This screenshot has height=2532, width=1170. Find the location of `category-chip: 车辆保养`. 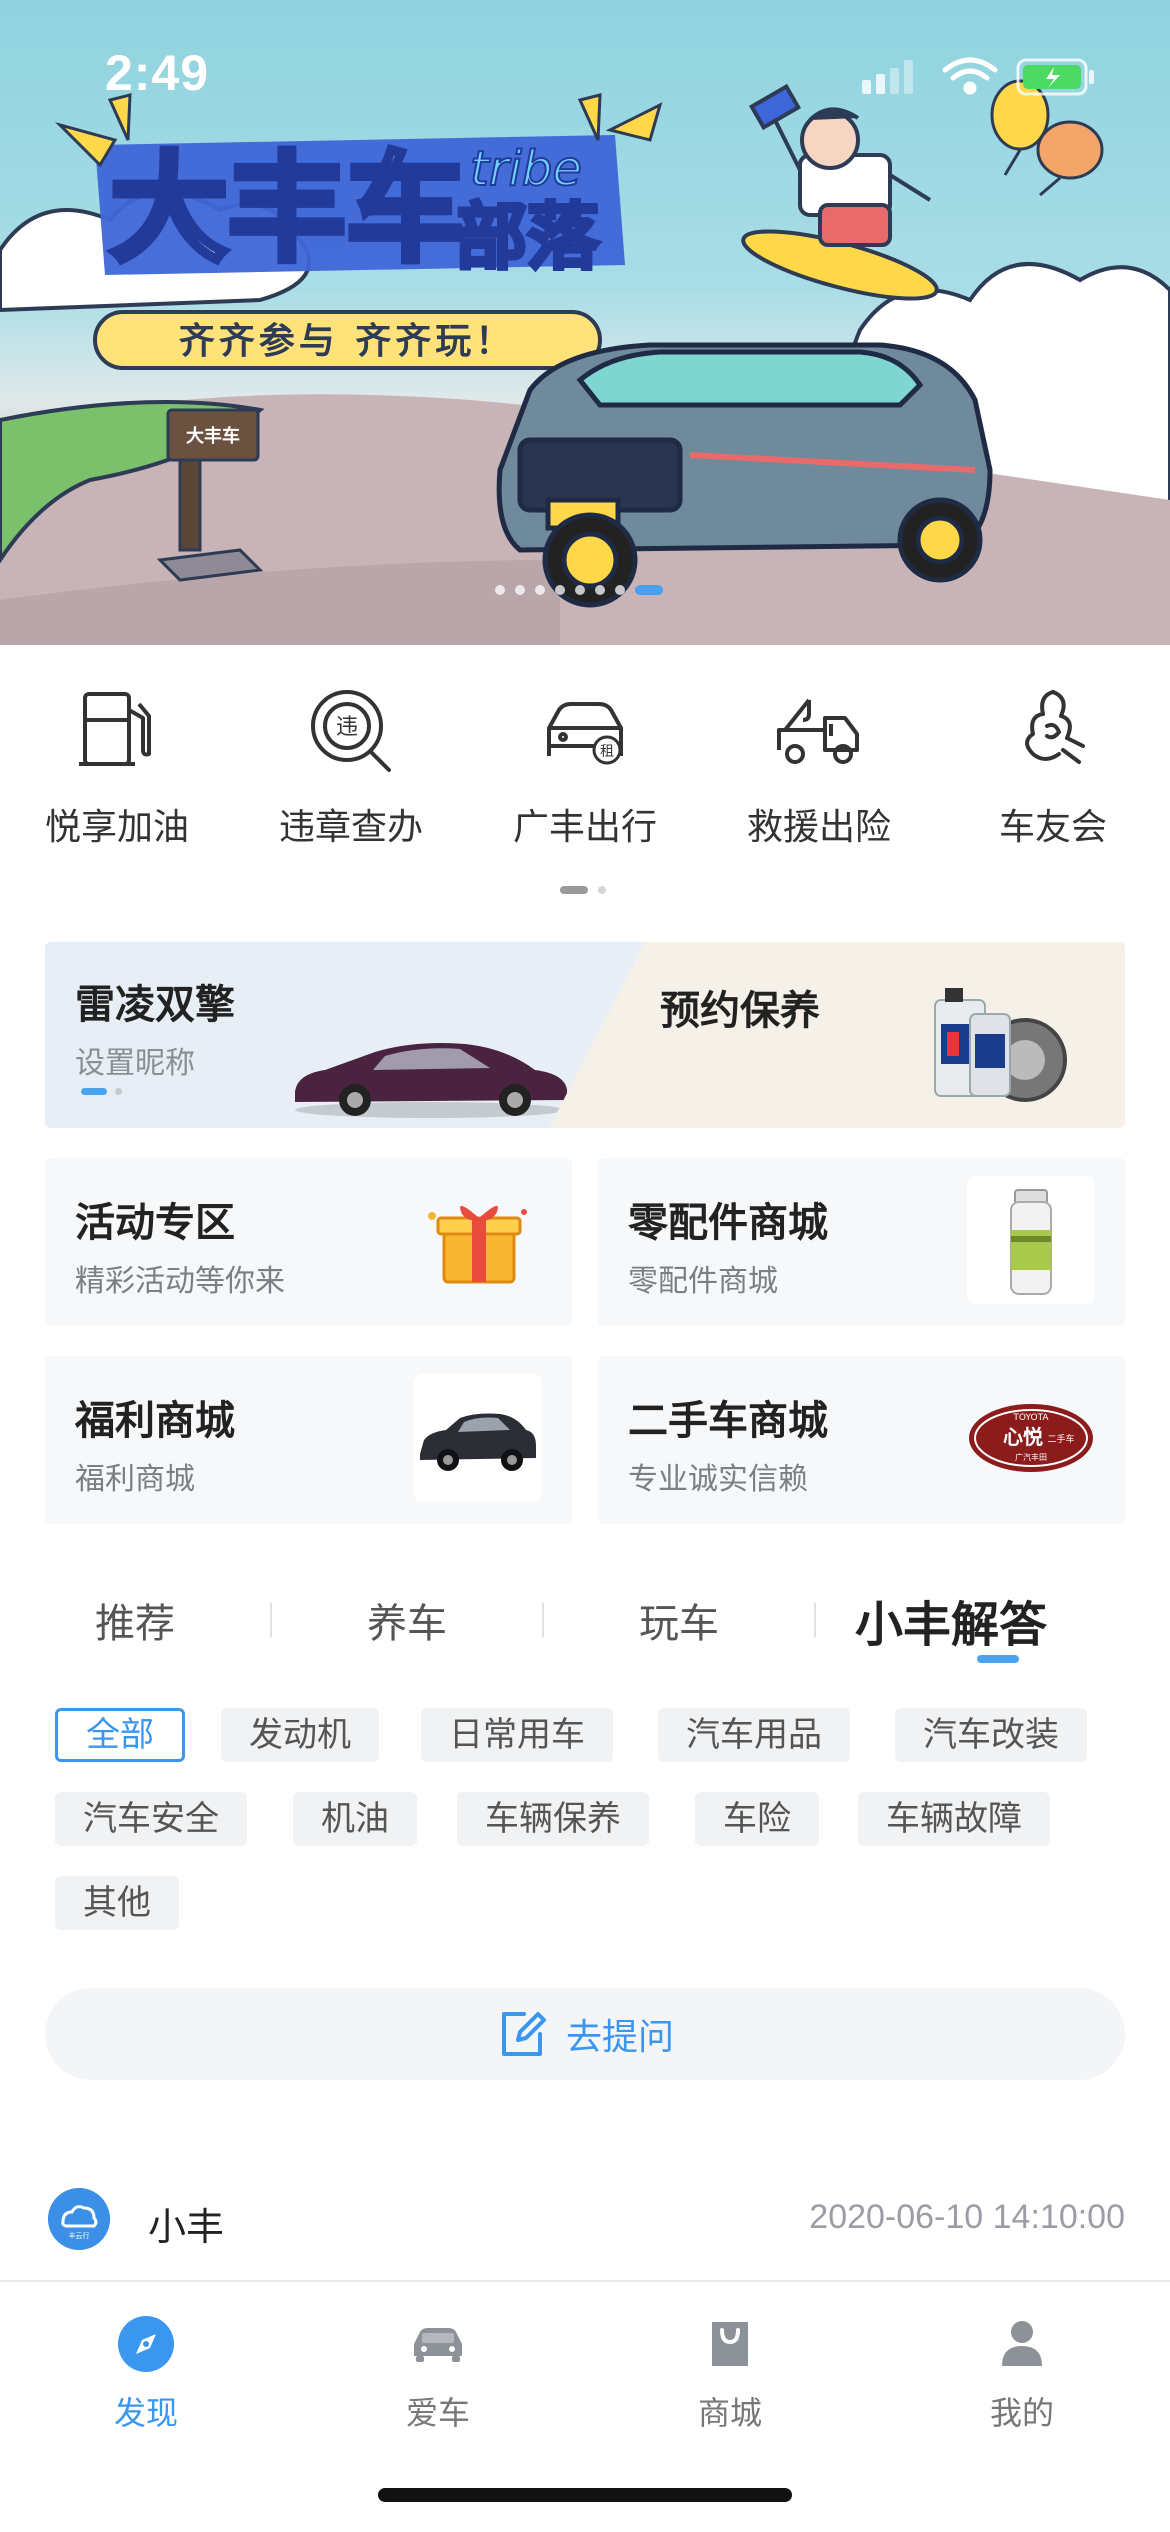

category-chip: 车辆保养 is located at coordinates (553, 1819).